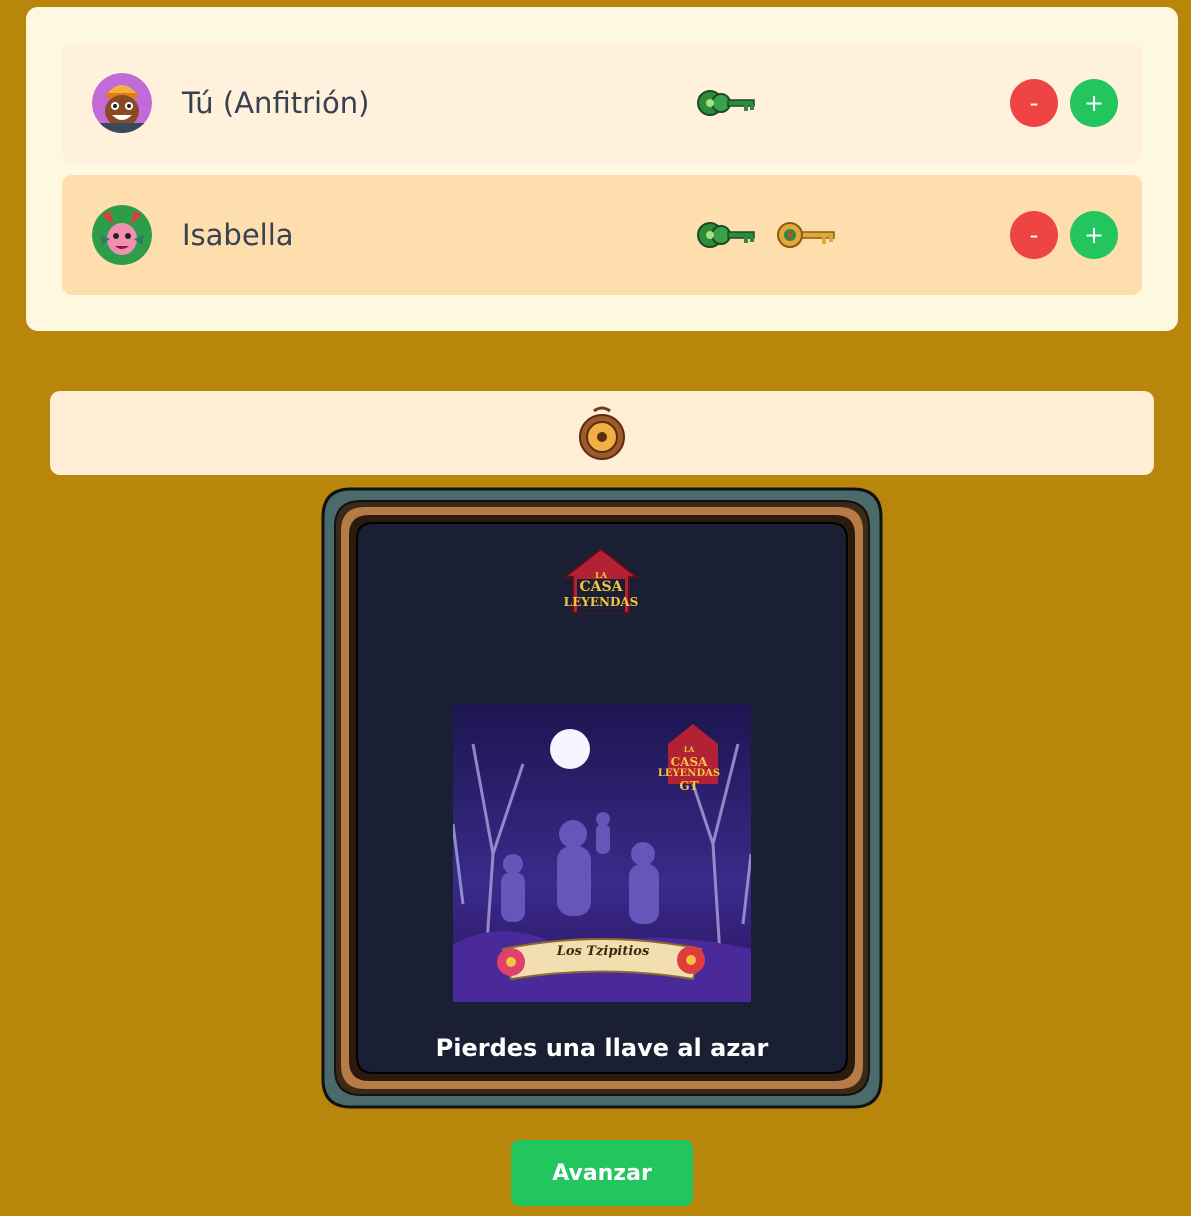  I want to click on player-name: Tú (Anfitrión), so click(276, 103).